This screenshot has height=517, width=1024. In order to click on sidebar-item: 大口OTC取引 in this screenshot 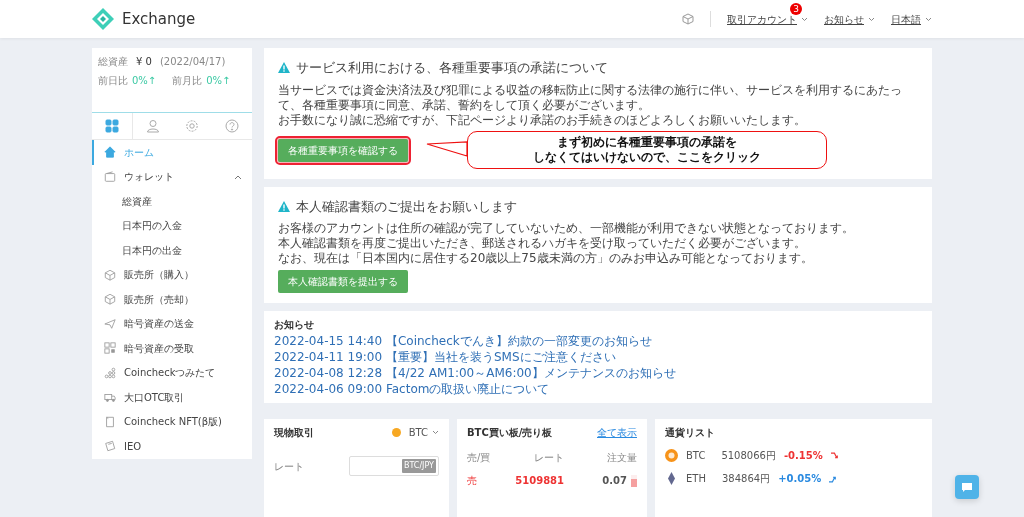, I will do `click(172, 397)`.